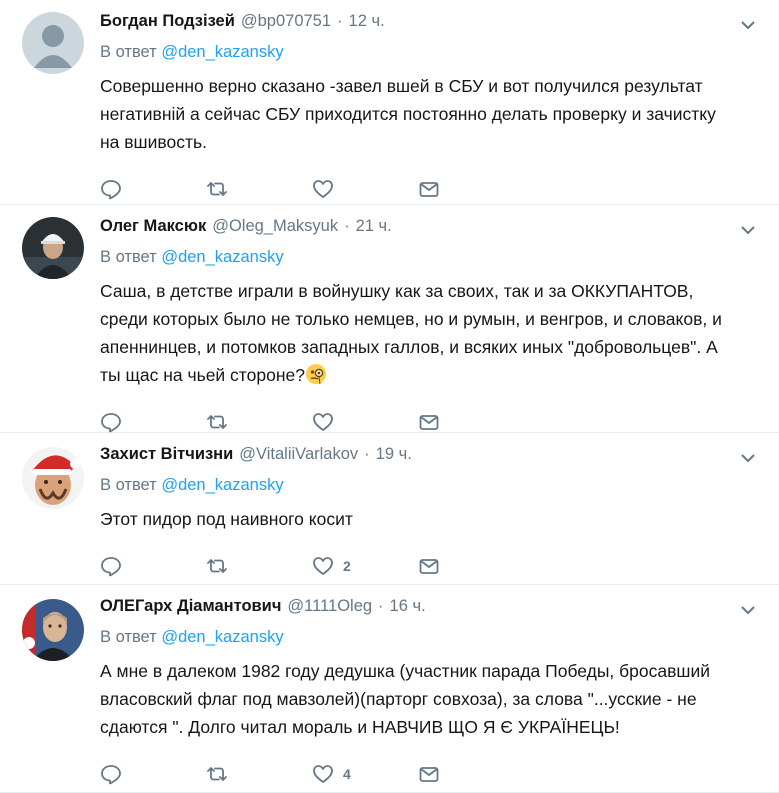 This screenshot has height=793, width=779. What do you see at coordinates (374, 226) in the screenshot?
I see `timestamp: 21 ч.` at bounding box center [374, 226].